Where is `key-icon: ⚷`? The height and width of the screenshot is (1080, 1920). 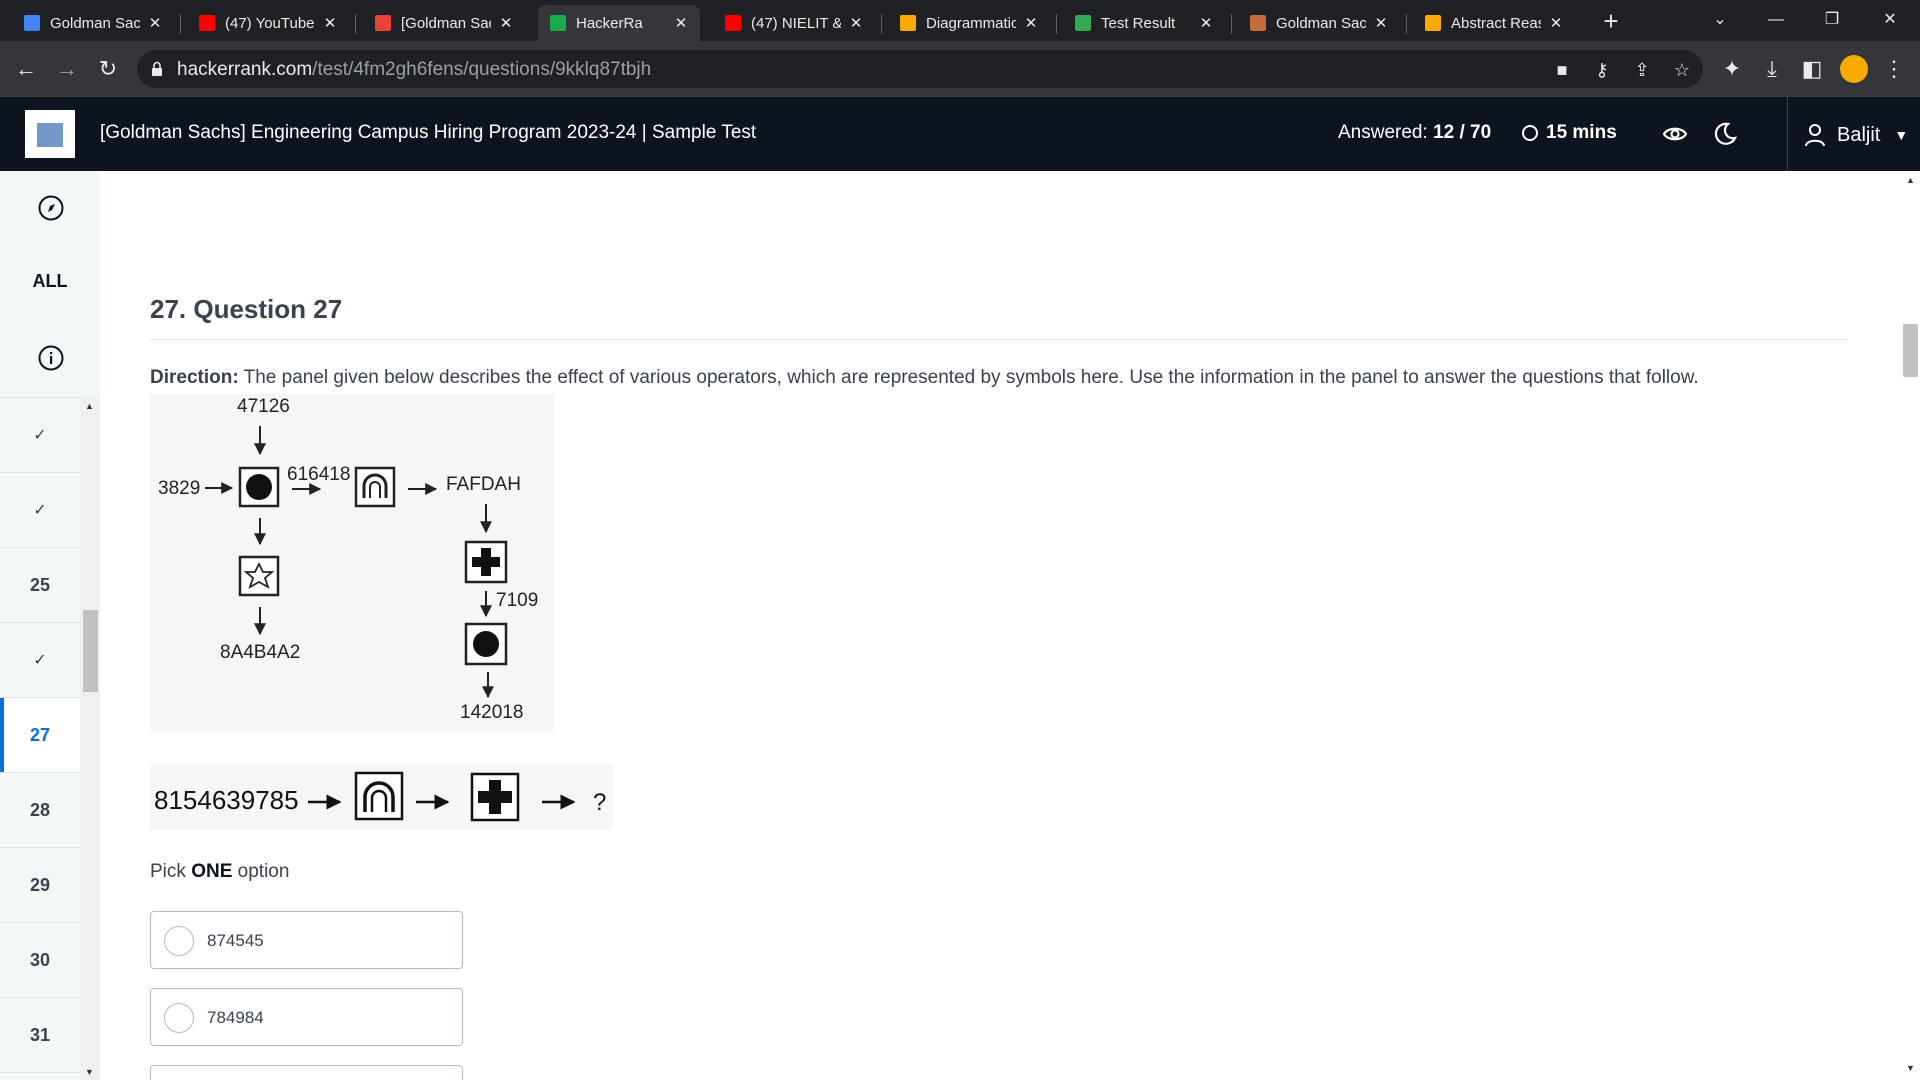
key-icon: ⚷ is located at coordinates (1602, 70).